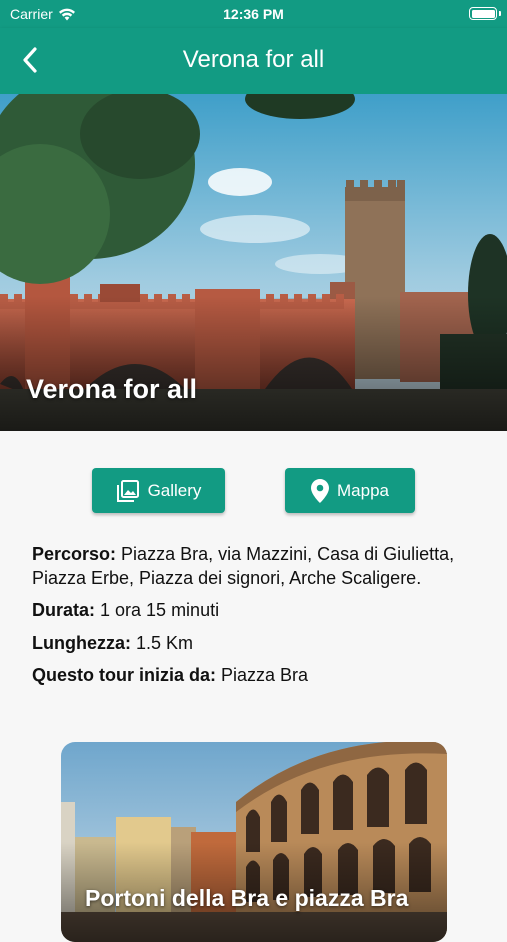 This screenshot has height=942, width=507. What do you see at coordinates (253, 491) in the screenshot?
I see `action-buttons: Gallery Mappa` at bounding box center [253, 491].